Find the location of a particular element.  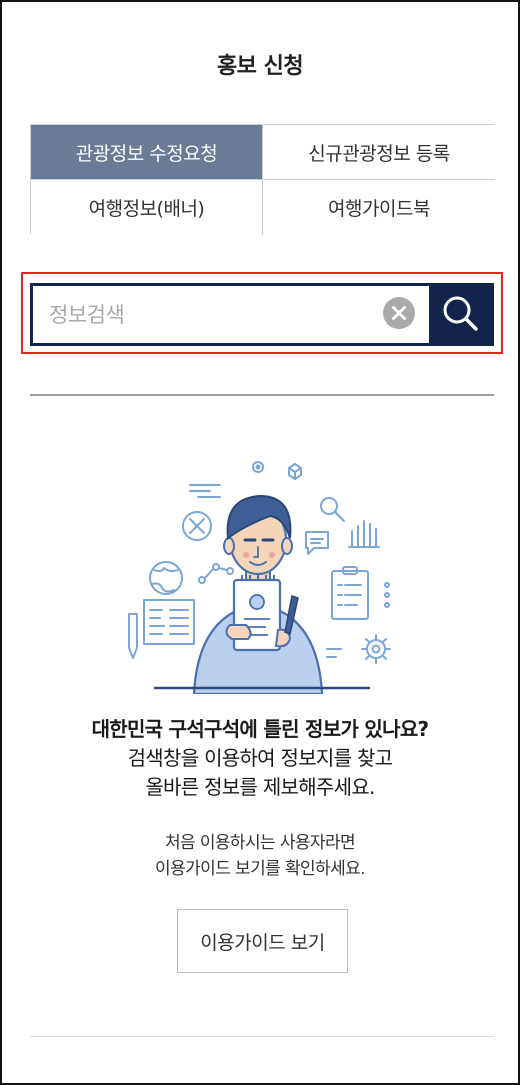

search-bar is located at coordinates (262, 314).